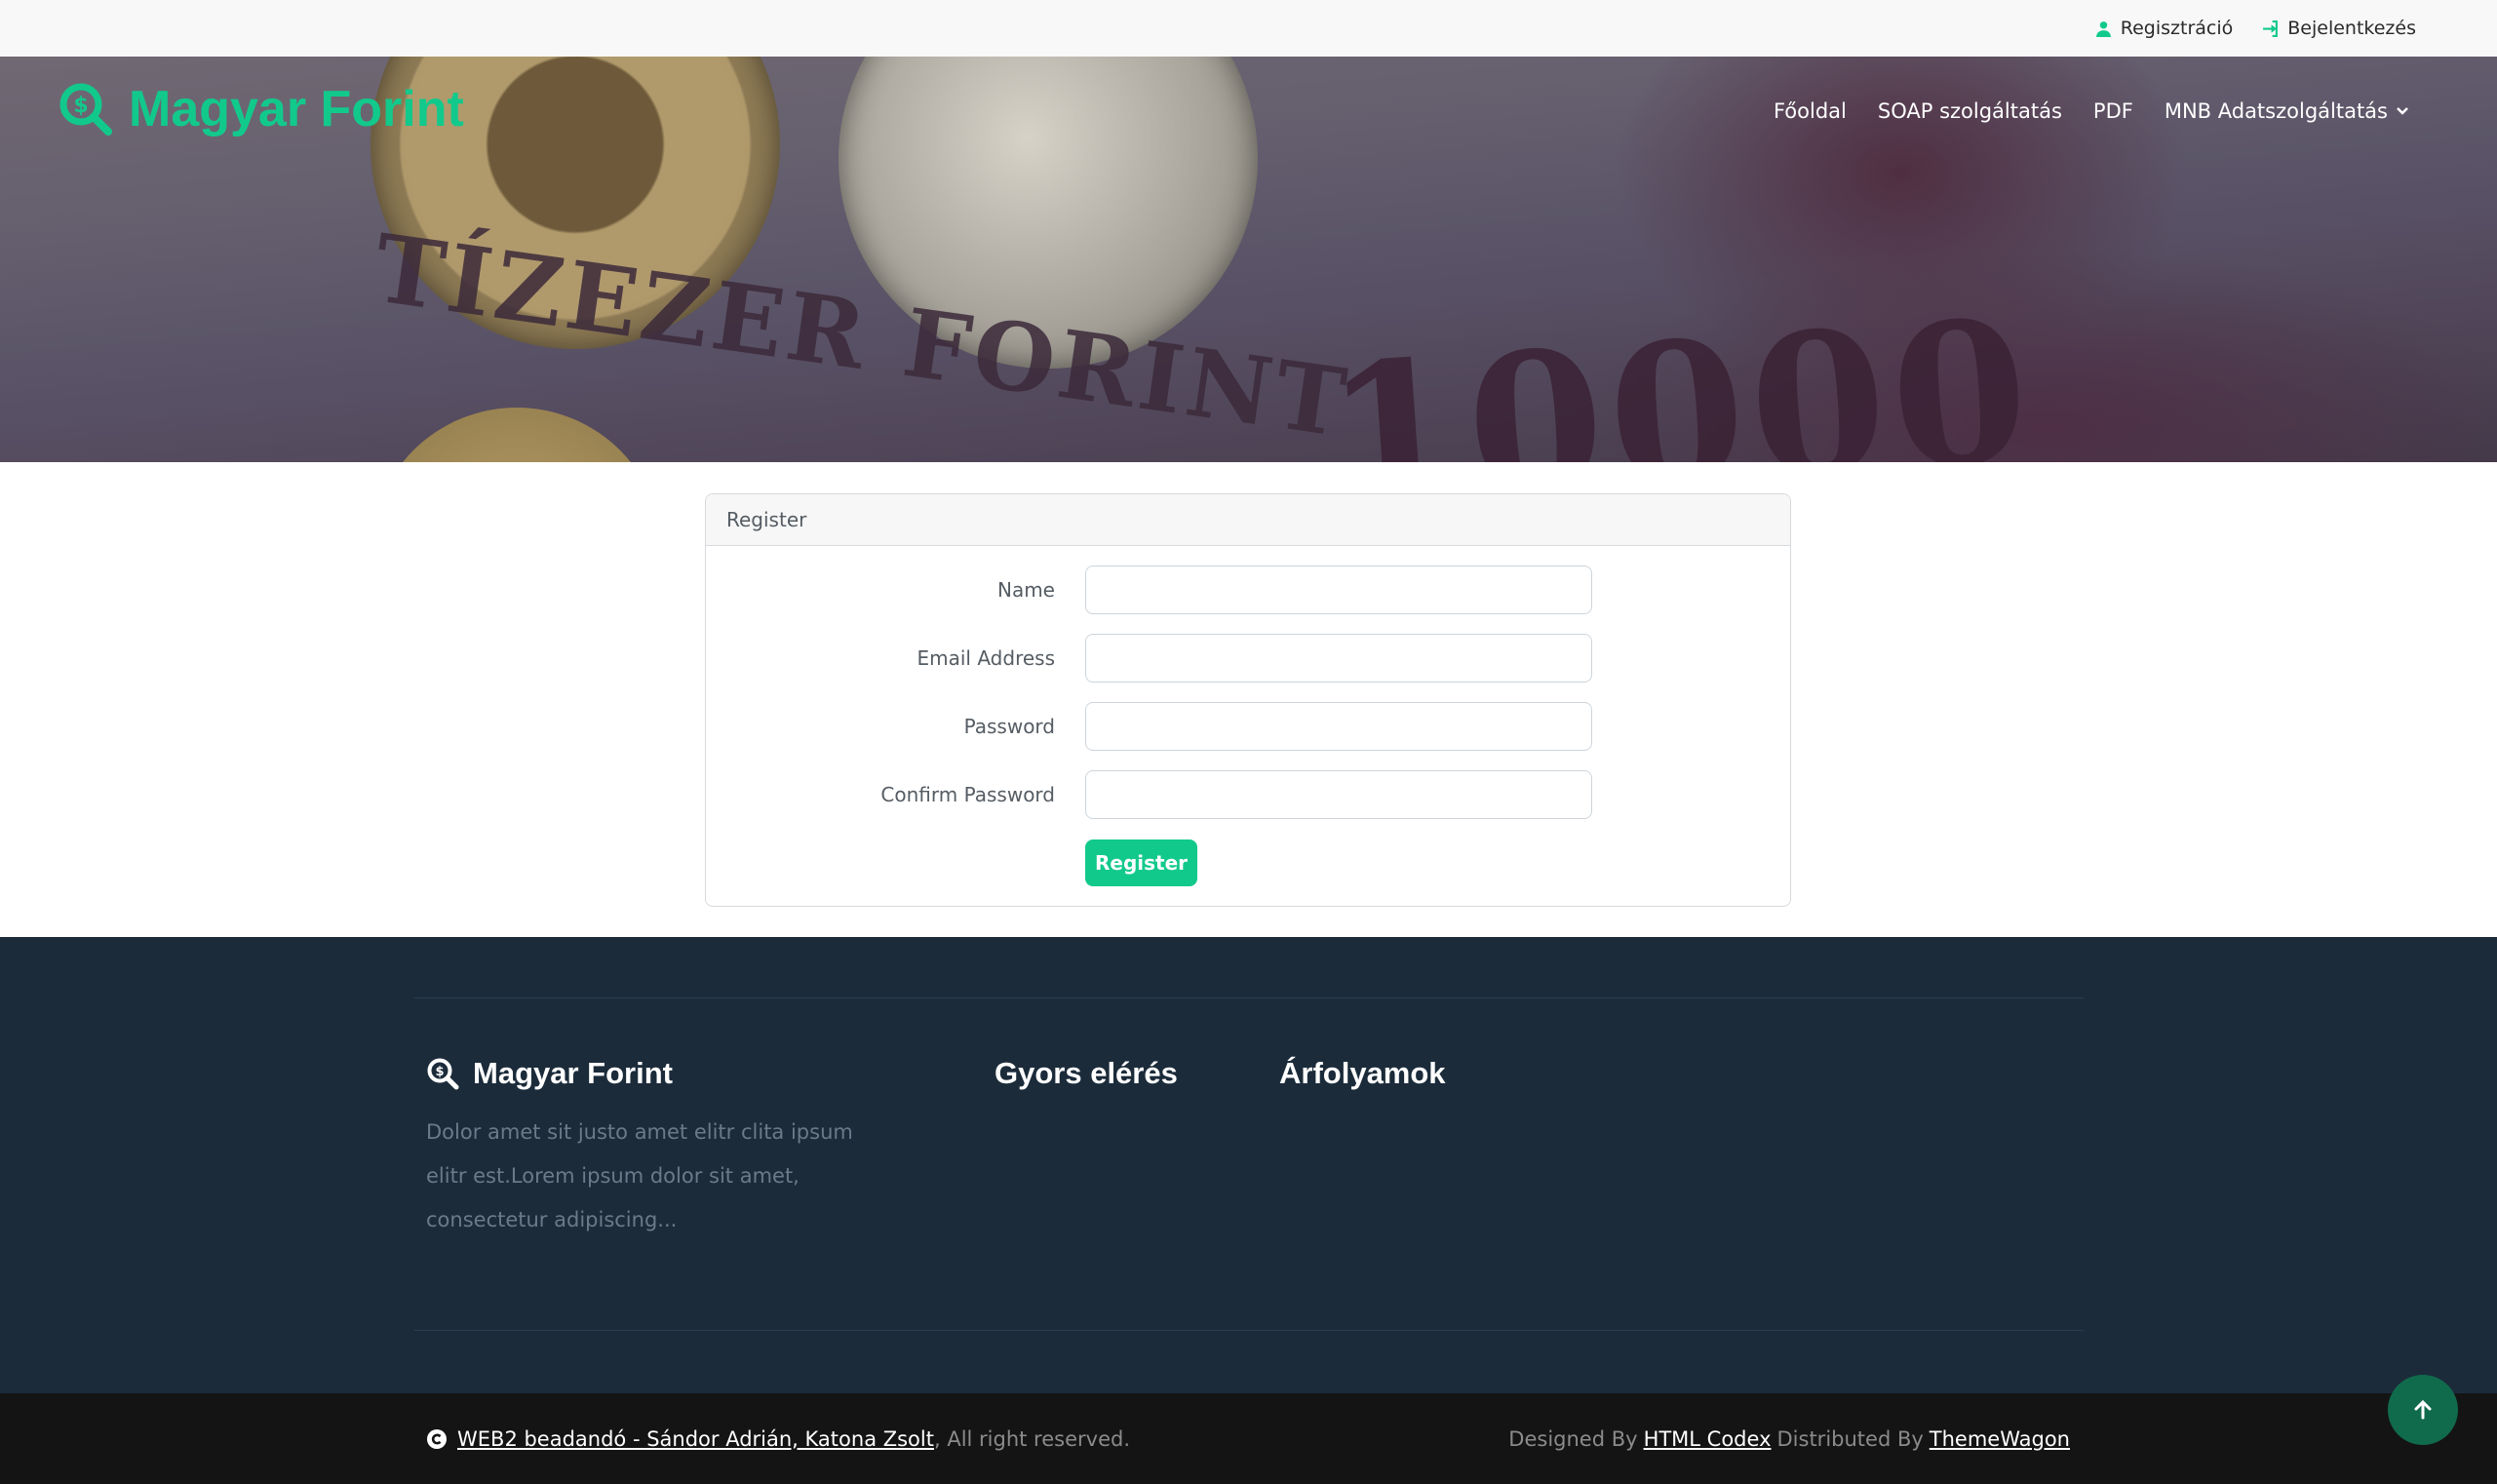 Image resolution: width=2497 pixels, height=1484 pixels. I want to click on distributed-by-label: Distributed By, so click(1850, 1438).